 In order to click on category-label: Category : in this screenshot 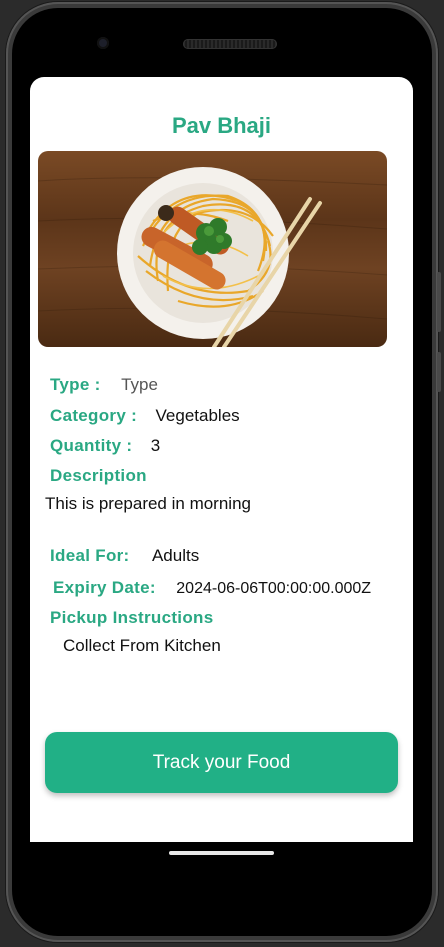, I will do `click(94, 415)`.